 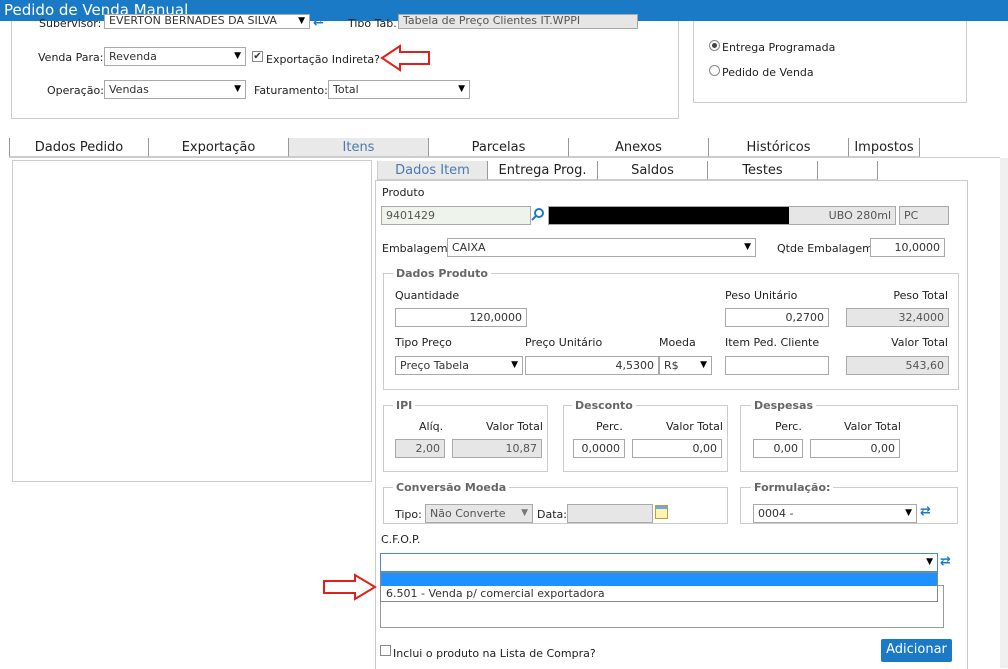 What do you see at coordinates (694, 426) in the screenshot?
I see `desconto-valor-total-label: Valor Total` at bounding box center [694, 426].